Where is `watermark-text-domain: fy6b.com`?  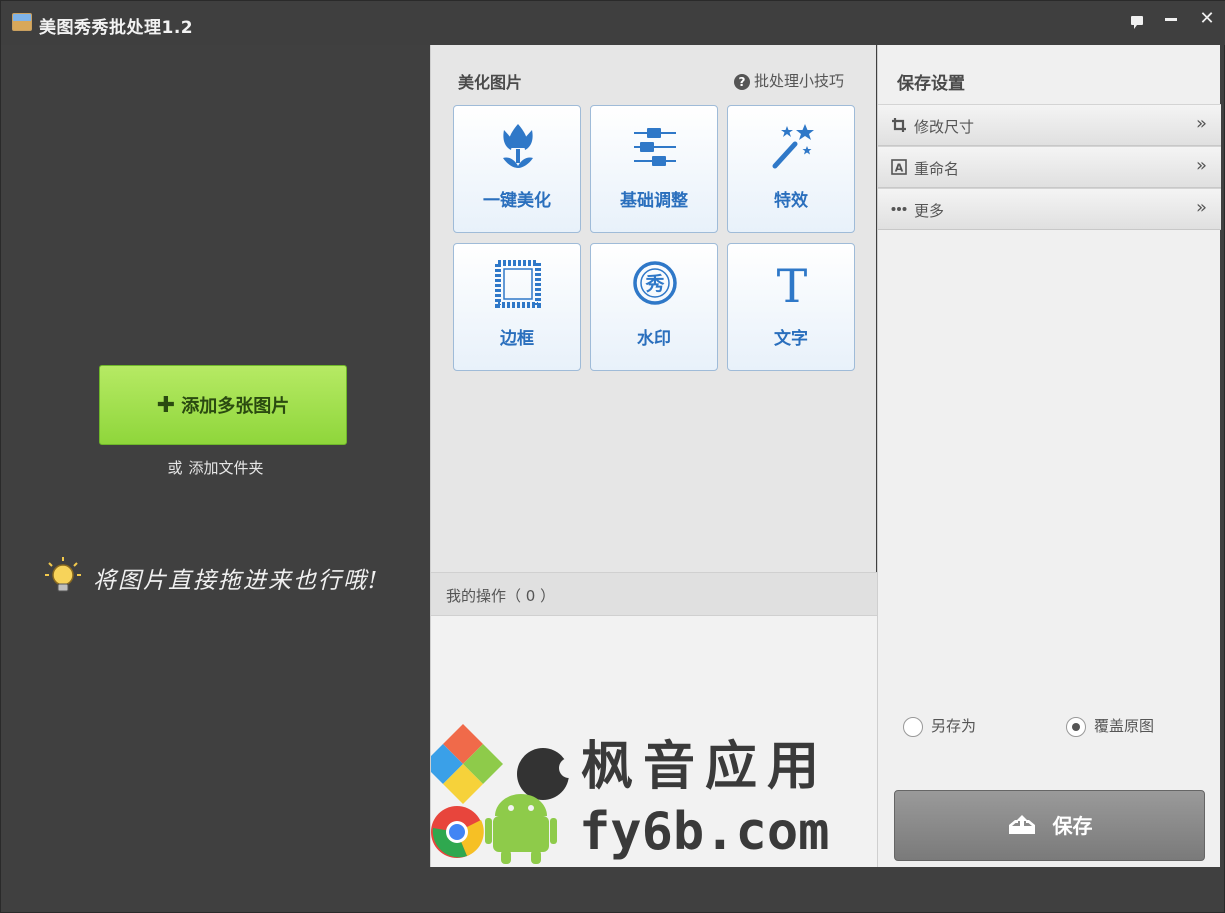 watermark-text-domain: fy6b.com is located at coordinates (704, 832).